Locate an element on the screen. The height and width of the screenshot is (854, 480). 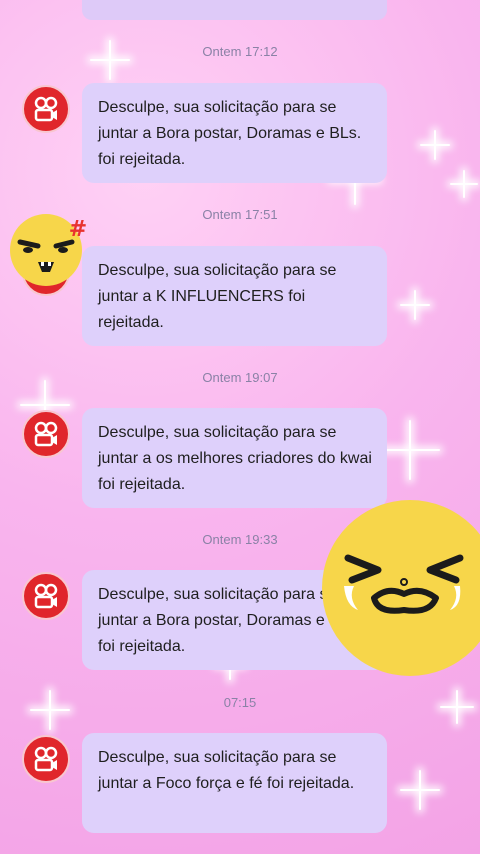
message-timestamp: Ontem 19:07 is located at coordinates (240, 377).